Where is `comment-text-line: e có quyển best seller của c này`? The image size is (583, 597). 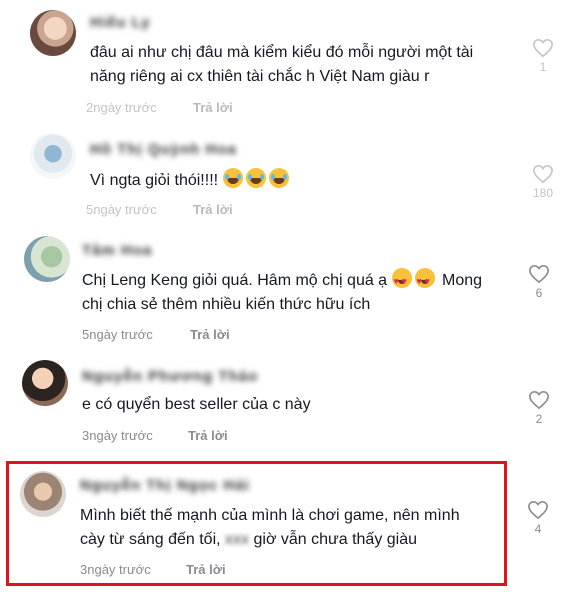 comment-text-line: e có quyển best seller của c này is located at coordinates (196, 404).